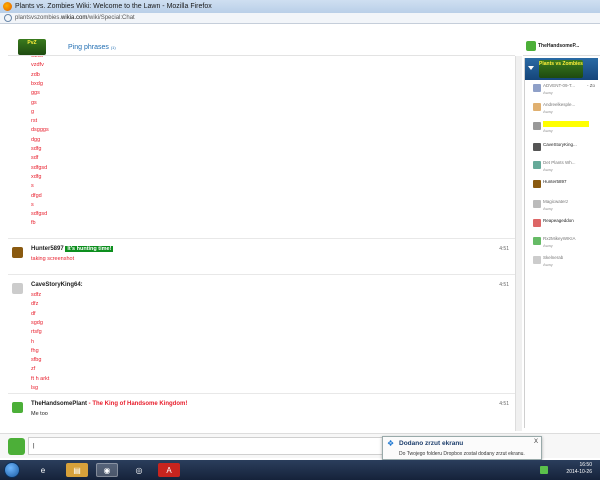 The height and width of the screenshot is (480, 600). Describe the element at coordinates (89, 249) in the screenshot. I see `user-badge: It's hunting time!` at that location.